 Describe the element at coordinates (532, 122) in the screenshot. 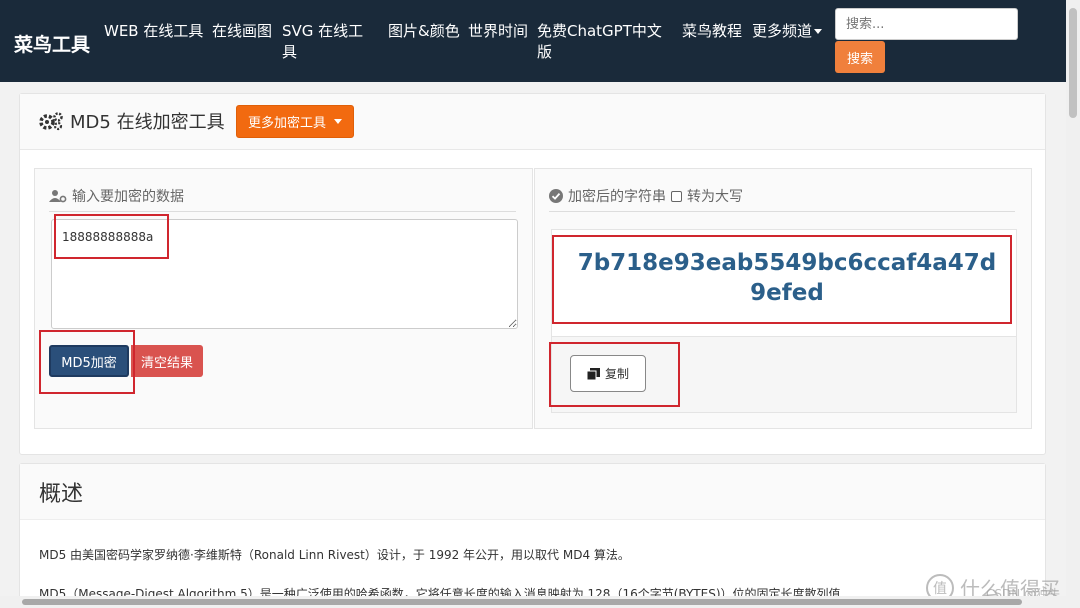

I see `panel-header: MD5 在线加密工具 更多加密工具` at that location.